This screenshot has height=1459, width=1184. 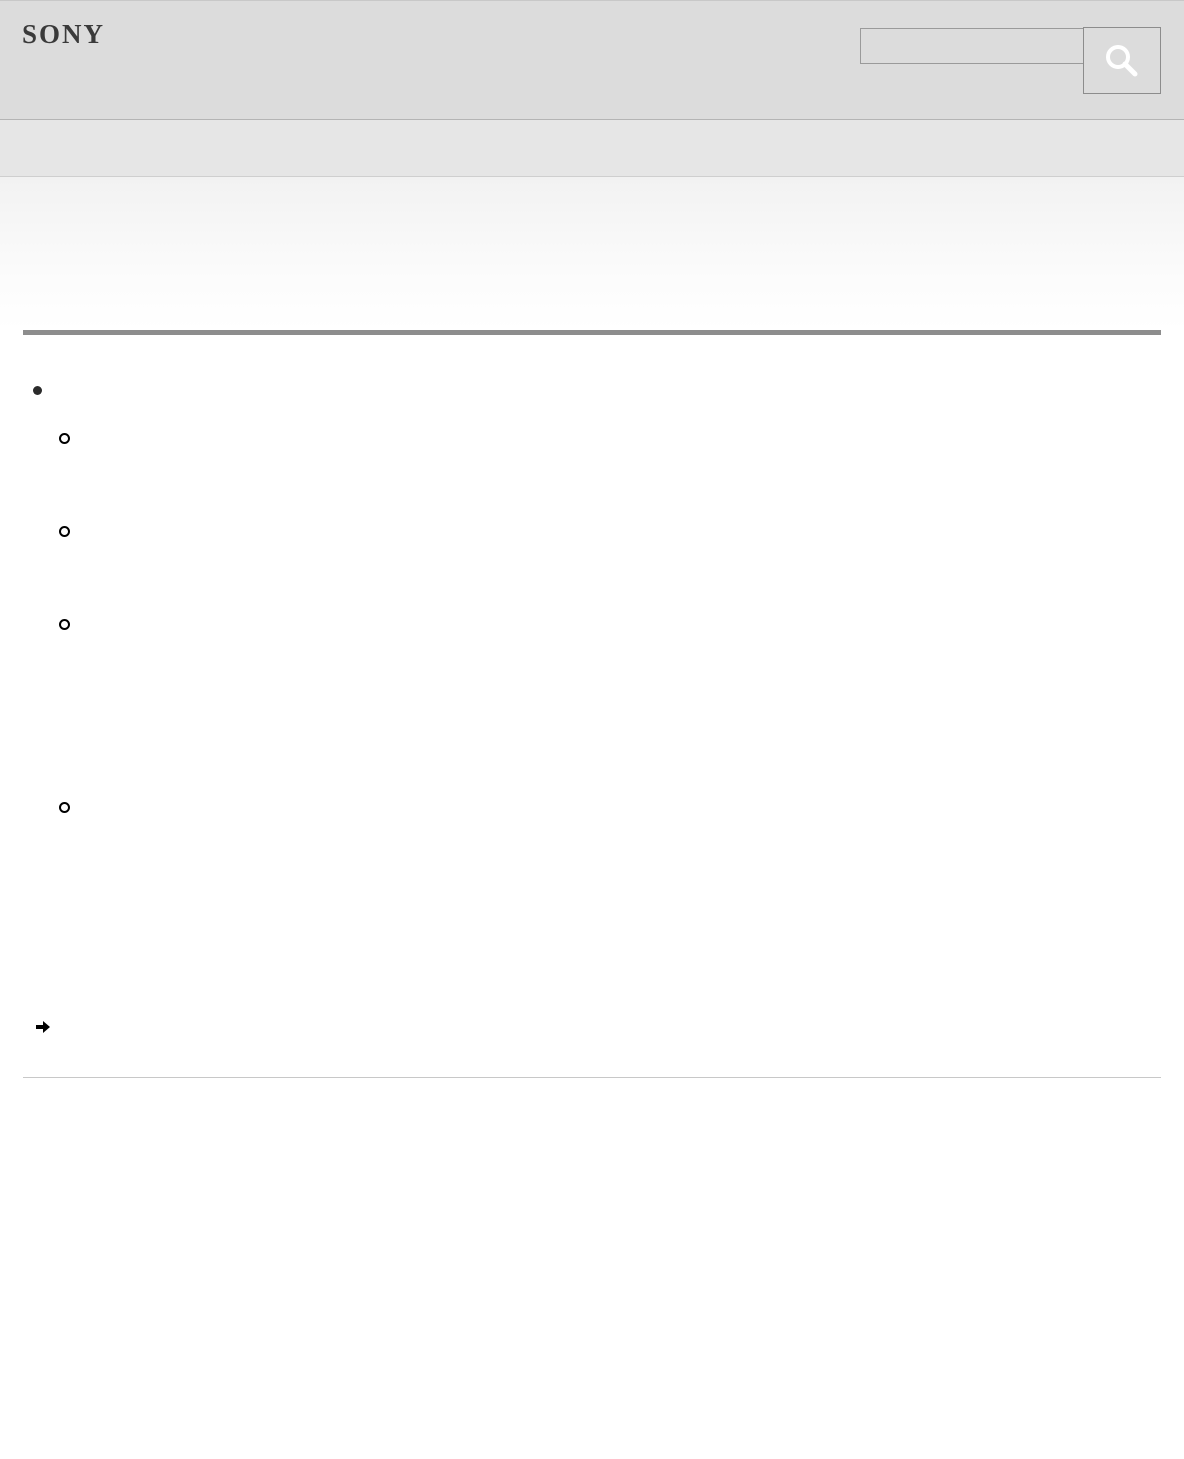 I want to click on arrow-right-icon, so click(x=43, y=1027).